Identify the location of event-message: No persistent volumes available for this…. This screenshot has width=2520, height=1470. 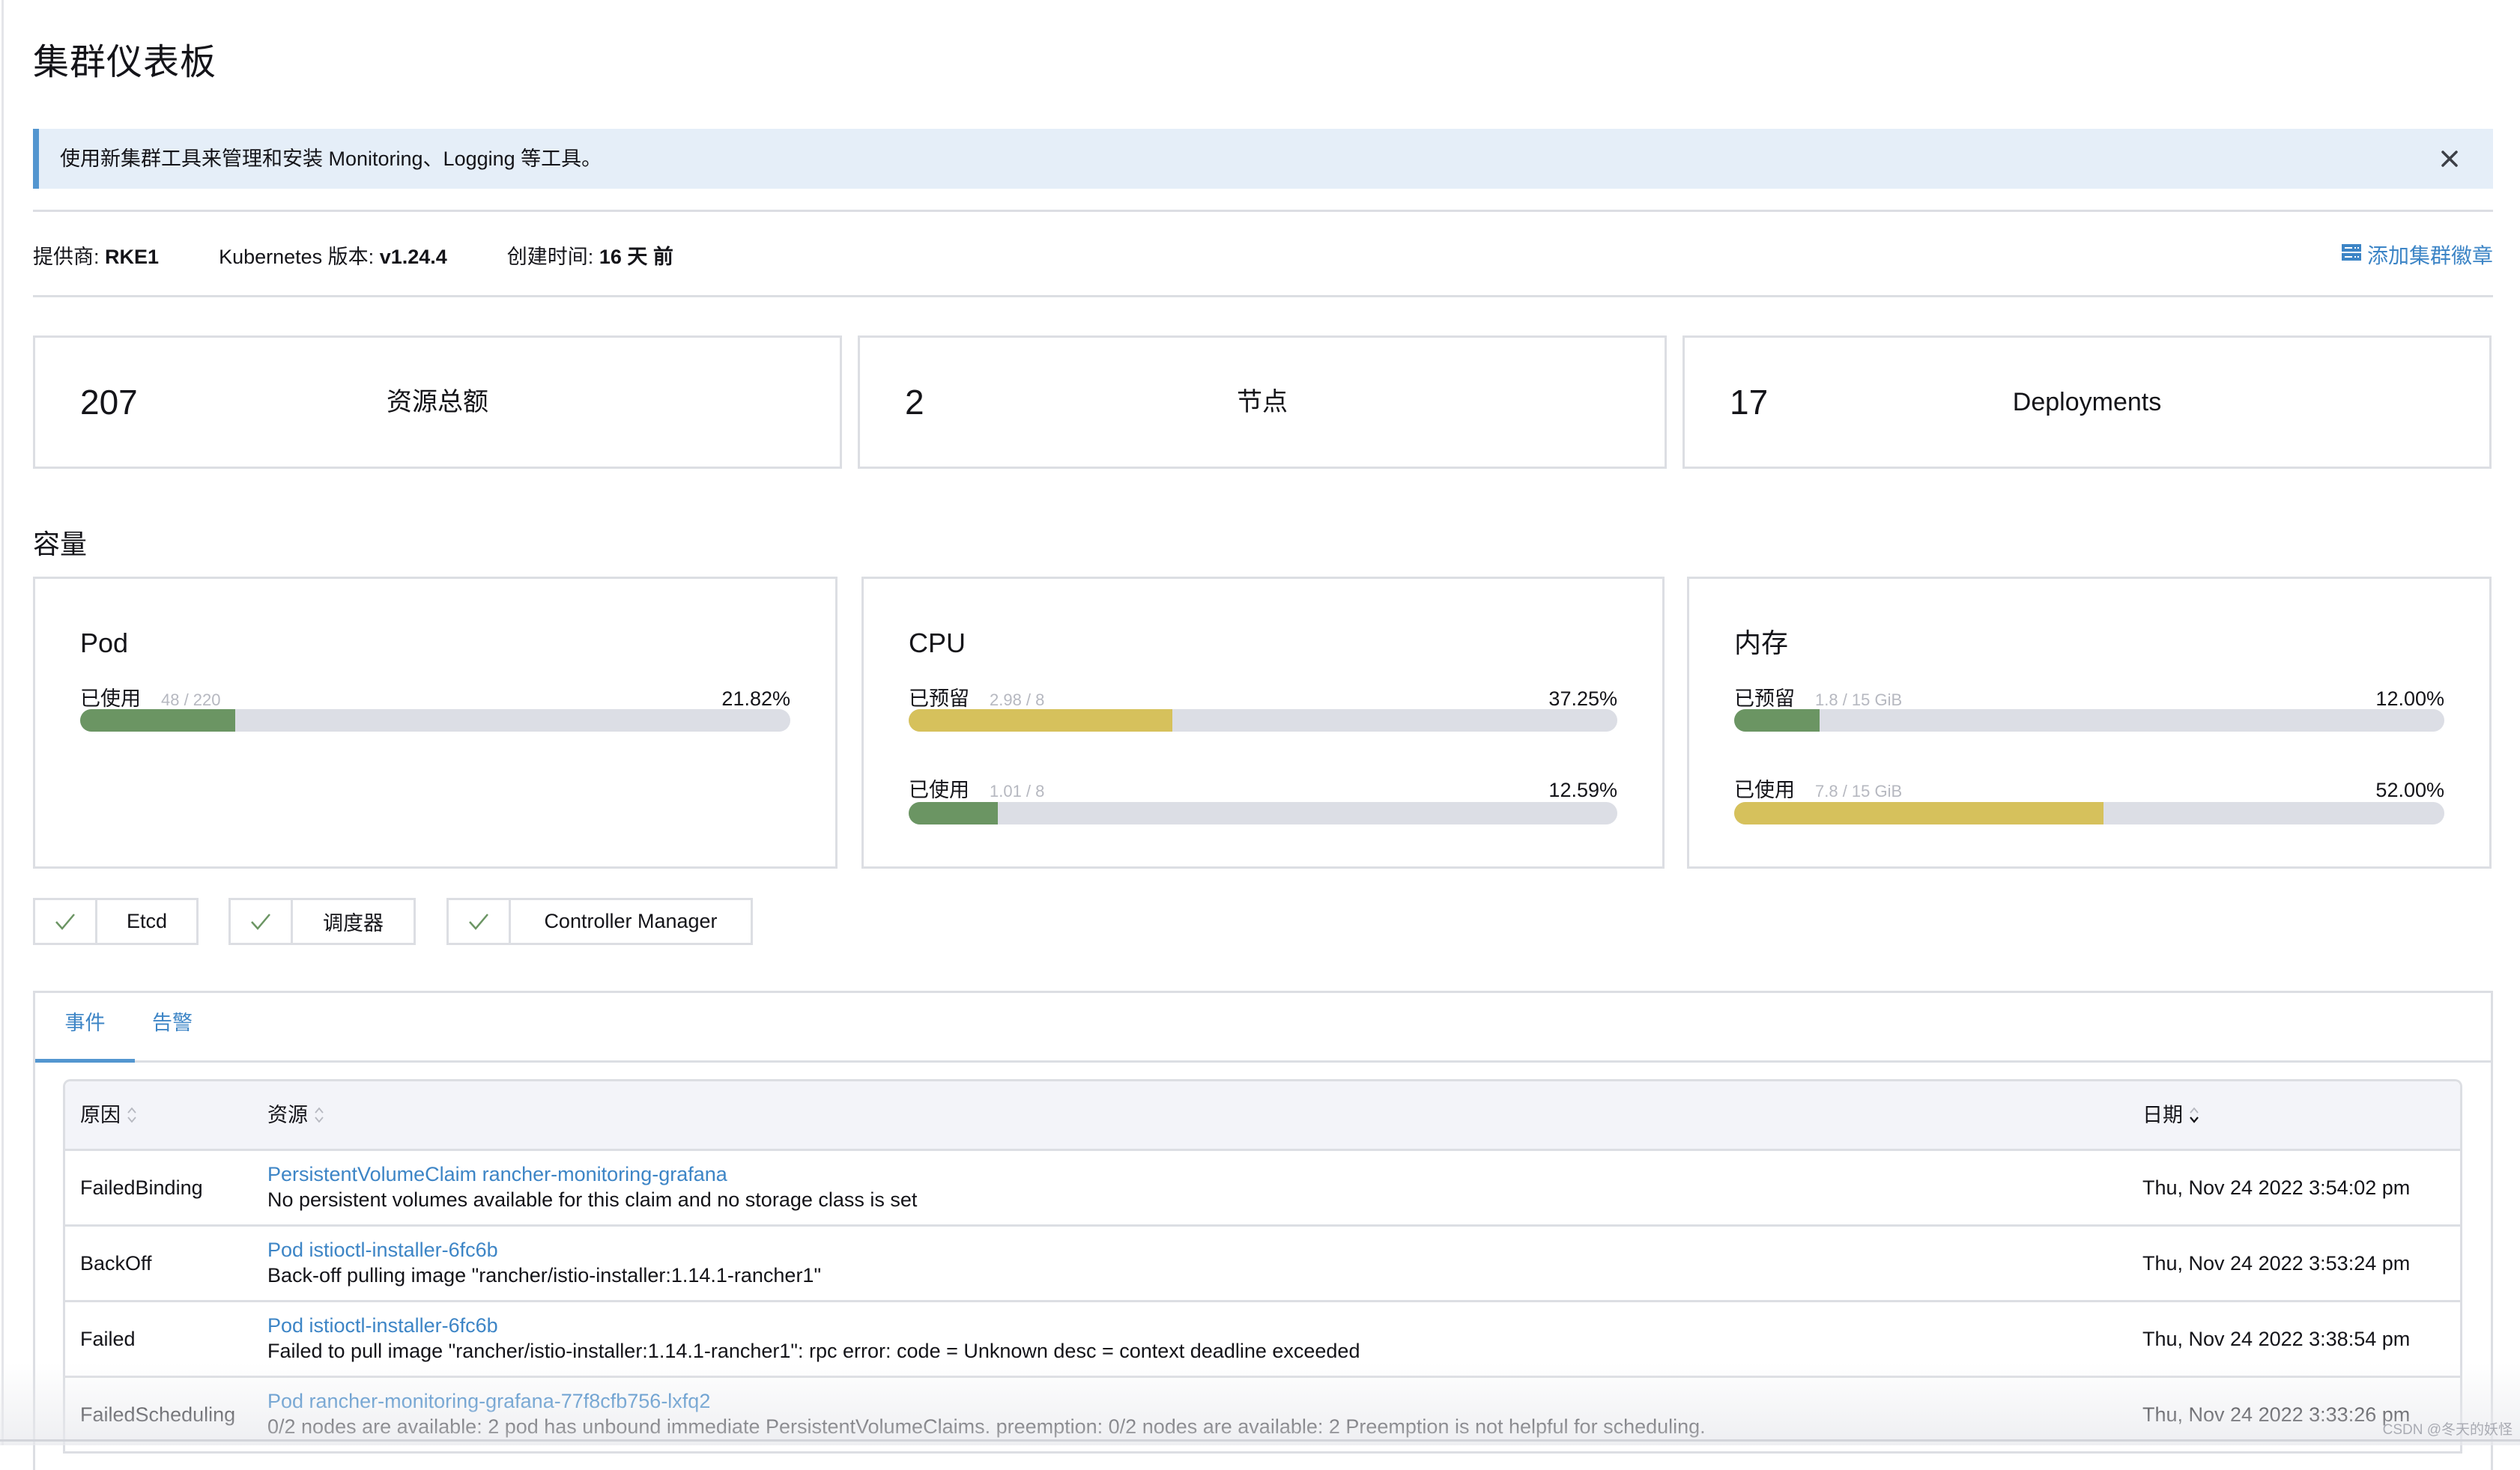
(592, 1199).